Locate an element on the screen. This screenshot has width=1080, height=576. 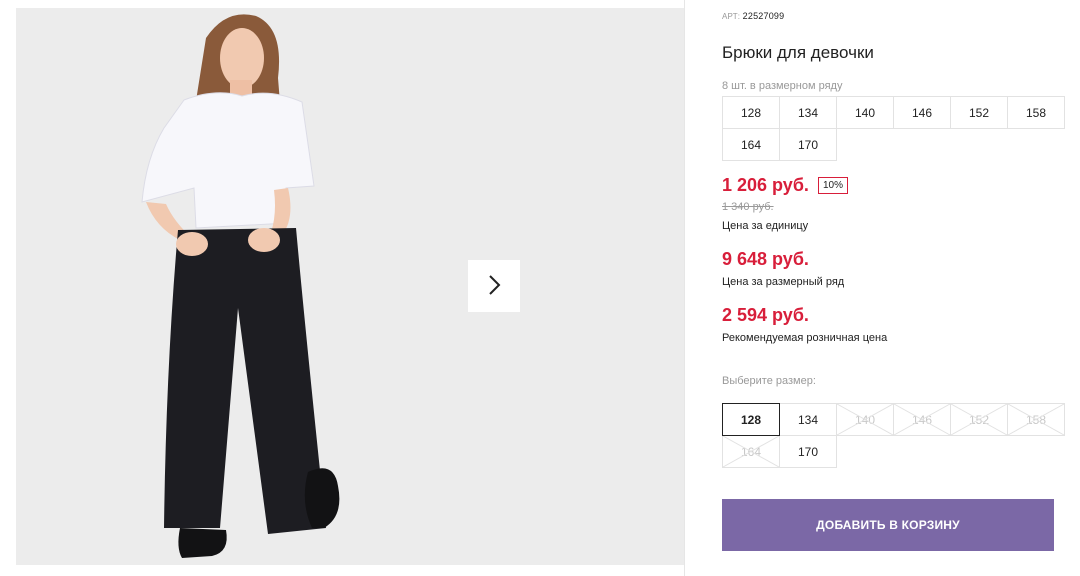
add-to-cart-button: ДОБАВИТЬ В КОРЗИНУ is located at coordinates (888, 525).